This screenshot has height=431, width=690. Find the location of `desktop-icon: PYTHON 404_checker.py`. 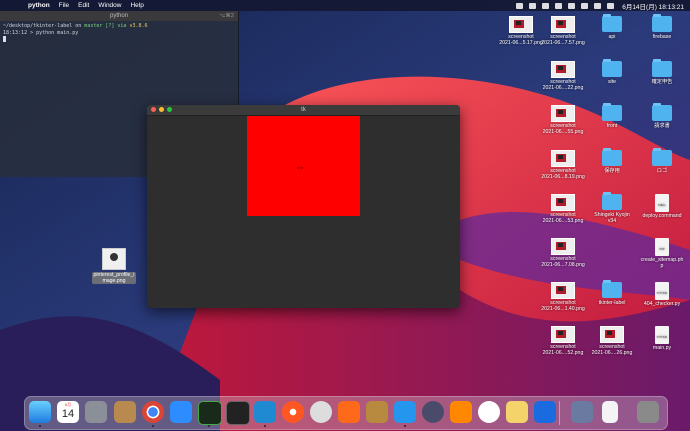

desktop-icon: PYTHON 404_checker.py is located at coordinates (662, 294).